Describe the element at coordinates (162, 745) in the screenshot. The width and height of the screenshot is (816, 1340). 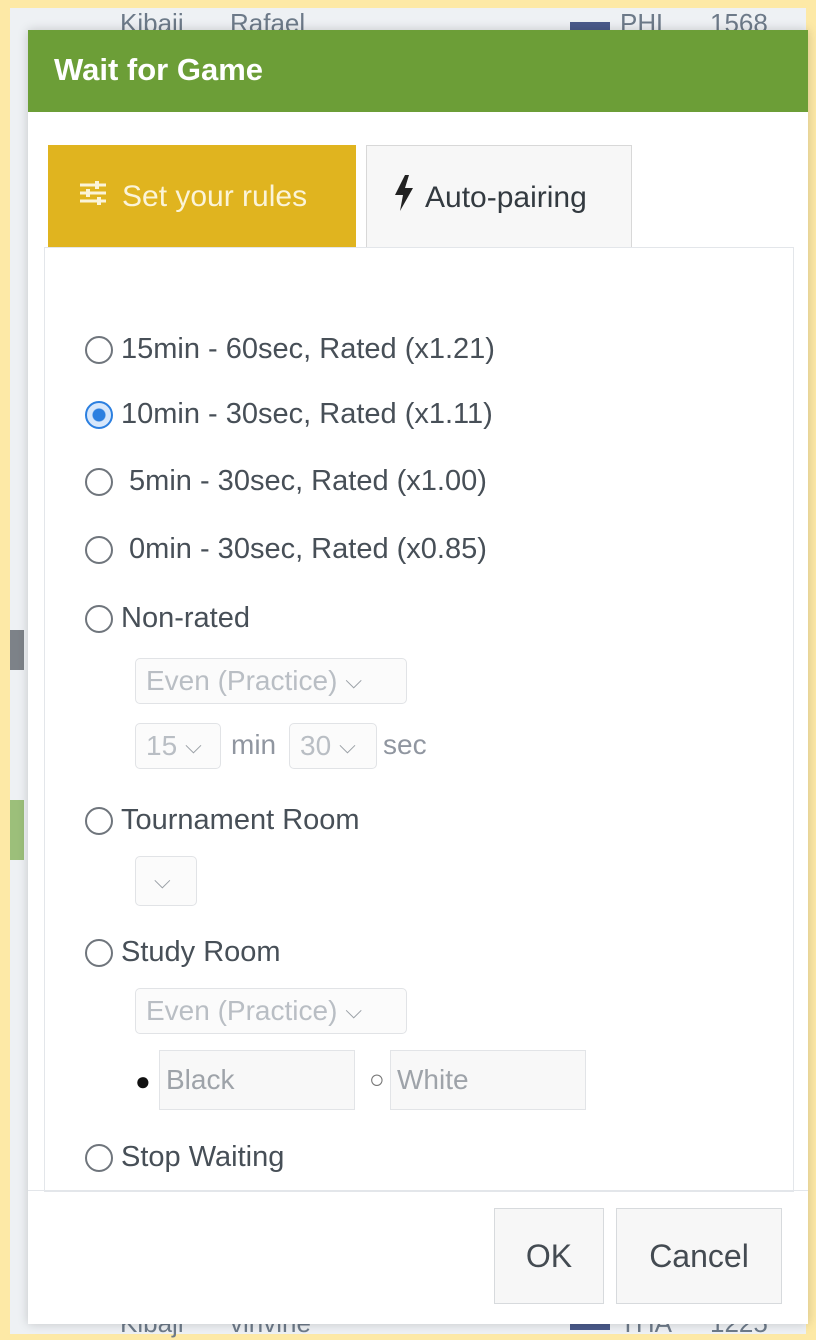
I see `select-value: 15` at that location.